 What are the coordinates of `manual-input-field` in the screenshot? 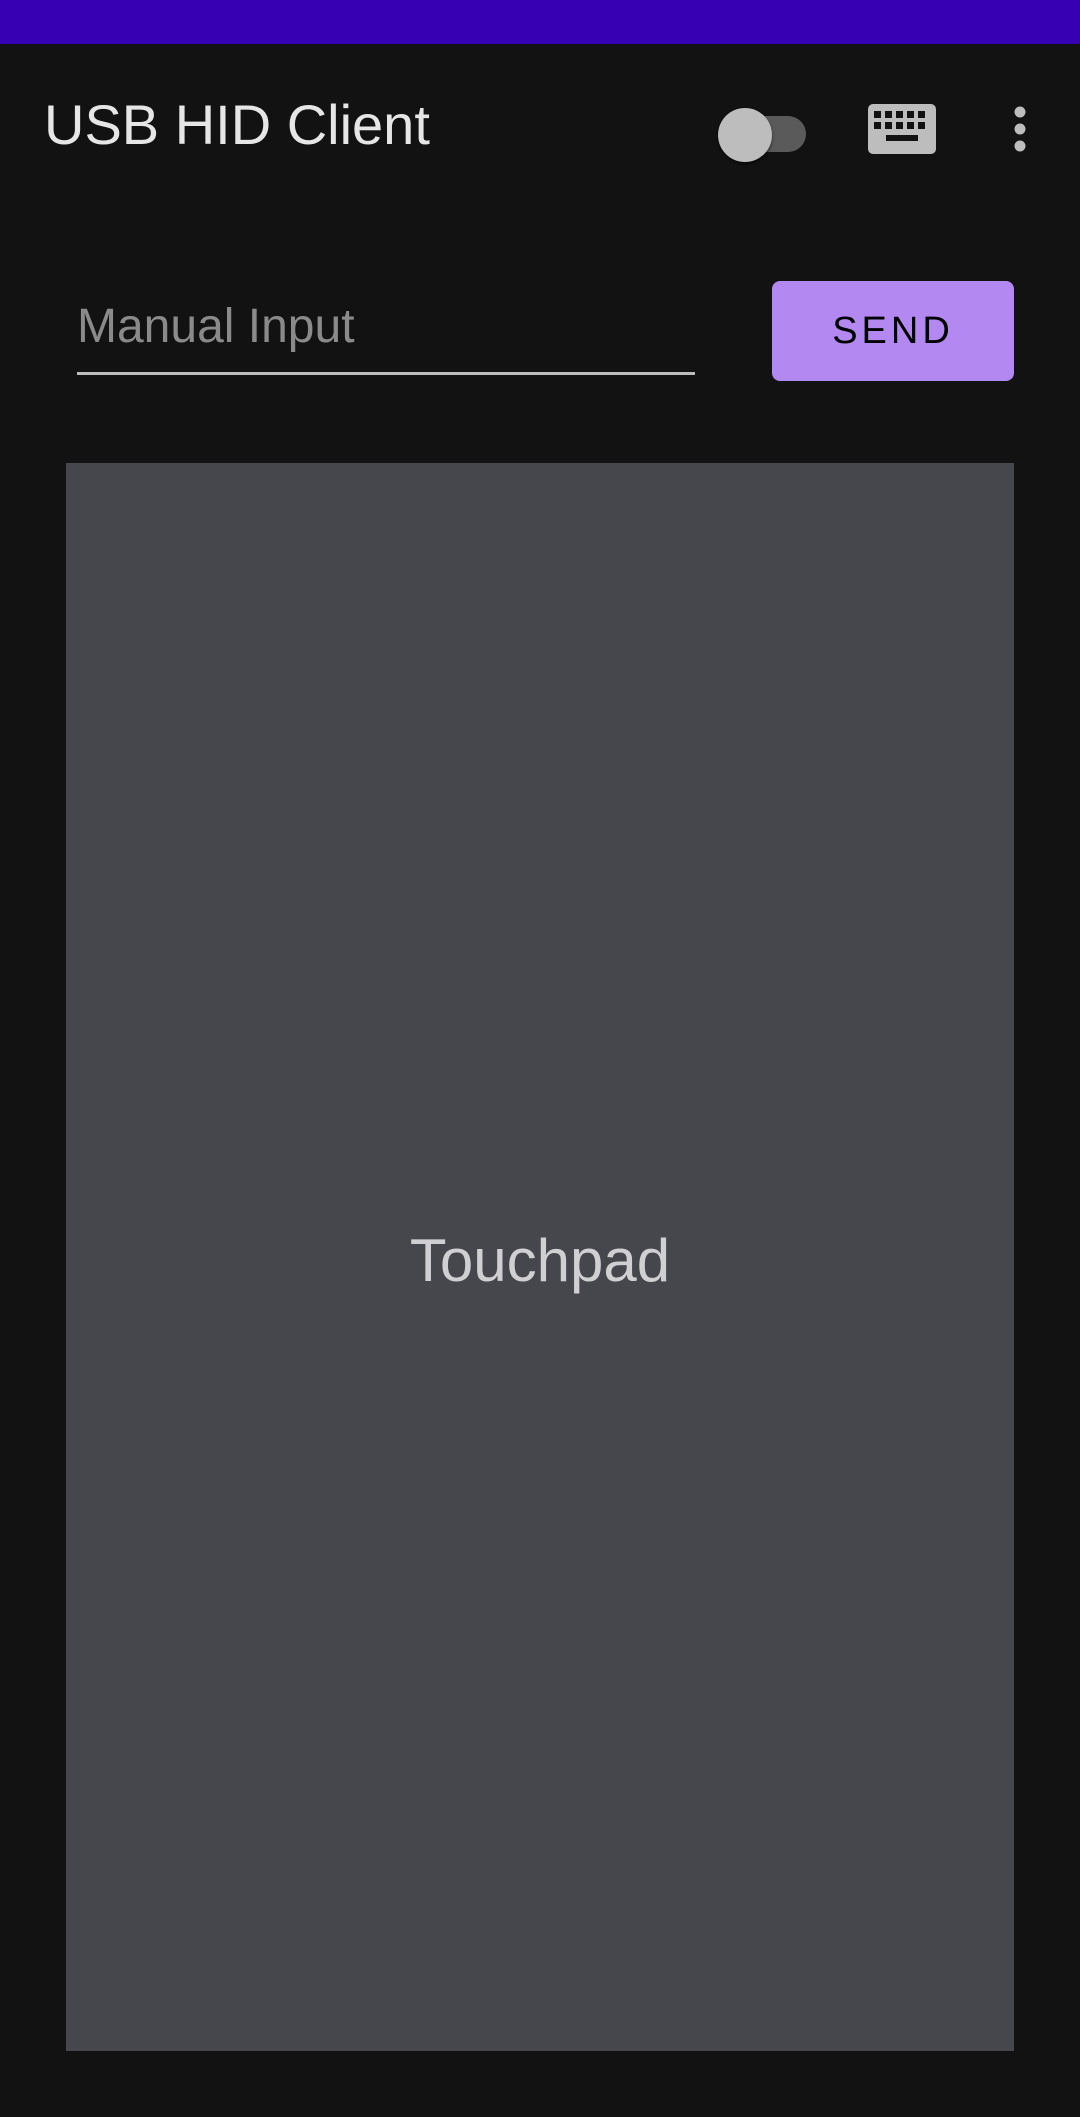 It's located at (386, 327).